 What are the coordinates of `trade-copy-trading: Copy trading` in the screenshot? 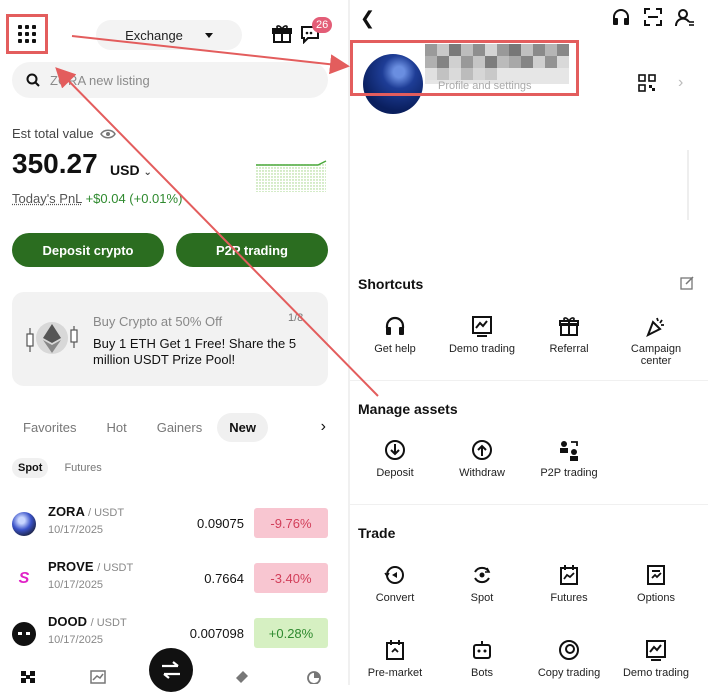 It's located at (569, 659).